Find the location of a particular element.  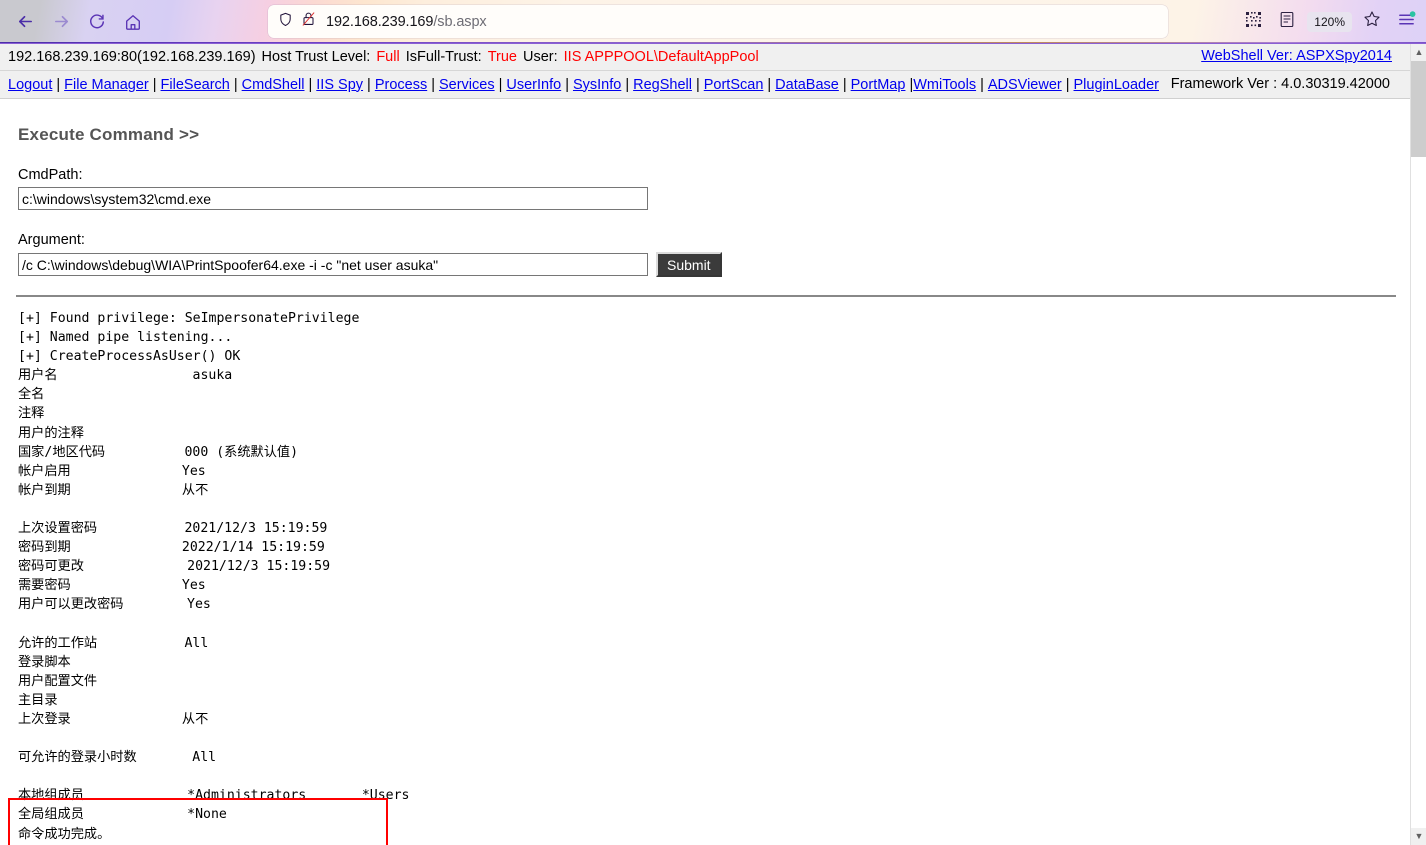

nav-link-database: DataBase is located at coordinates (807, 85).